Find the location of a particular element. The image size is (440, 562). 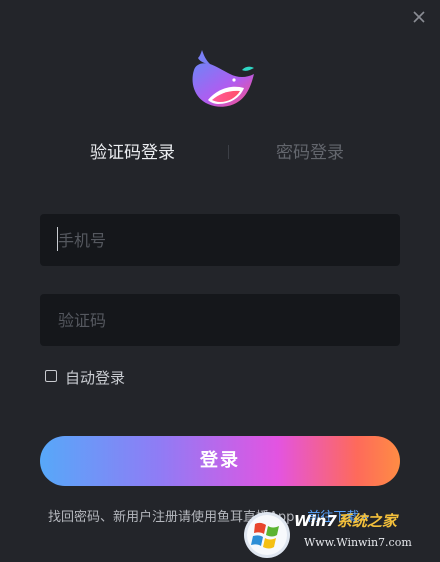

watermark-title: Win7系统之家 is located at coordinates (345, 520).